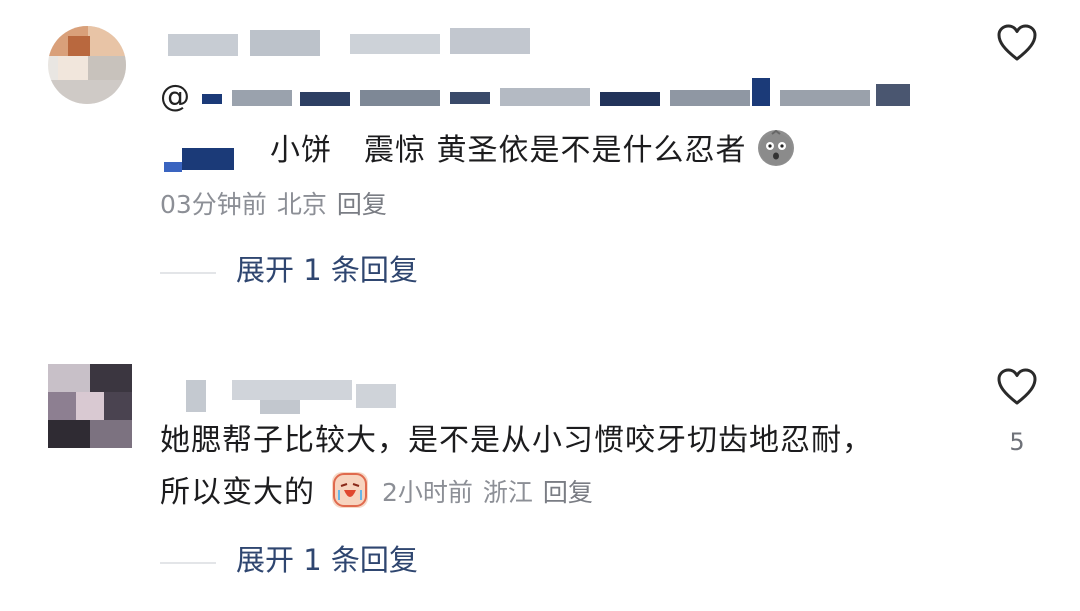 The width and height of the screenshot is (1080, 611). Describe the element at coordinates (427, 492) in the screenshot. I see `comment-time: 2小时前` at that location.